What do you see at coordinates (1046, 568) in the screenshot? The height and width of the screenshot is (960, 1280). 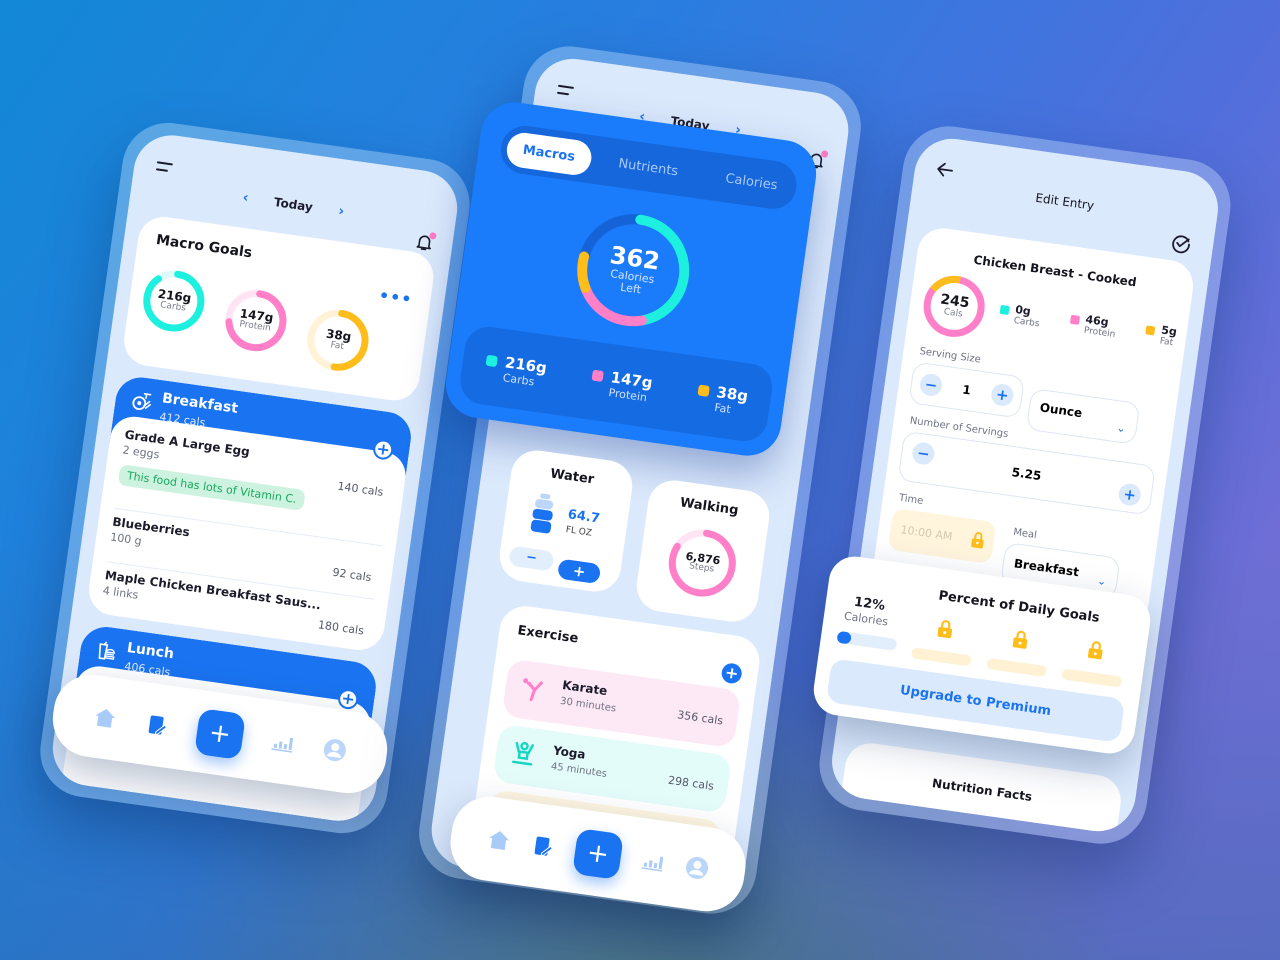 I see `meal-value: Breakfast` at bounding box center [1046, 568].